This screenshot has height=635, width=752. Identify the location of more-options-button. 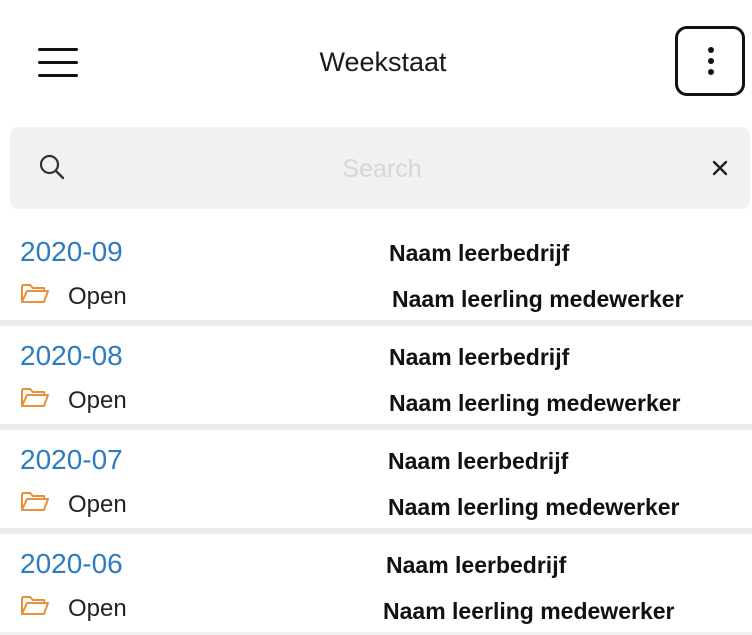
(710, 61).